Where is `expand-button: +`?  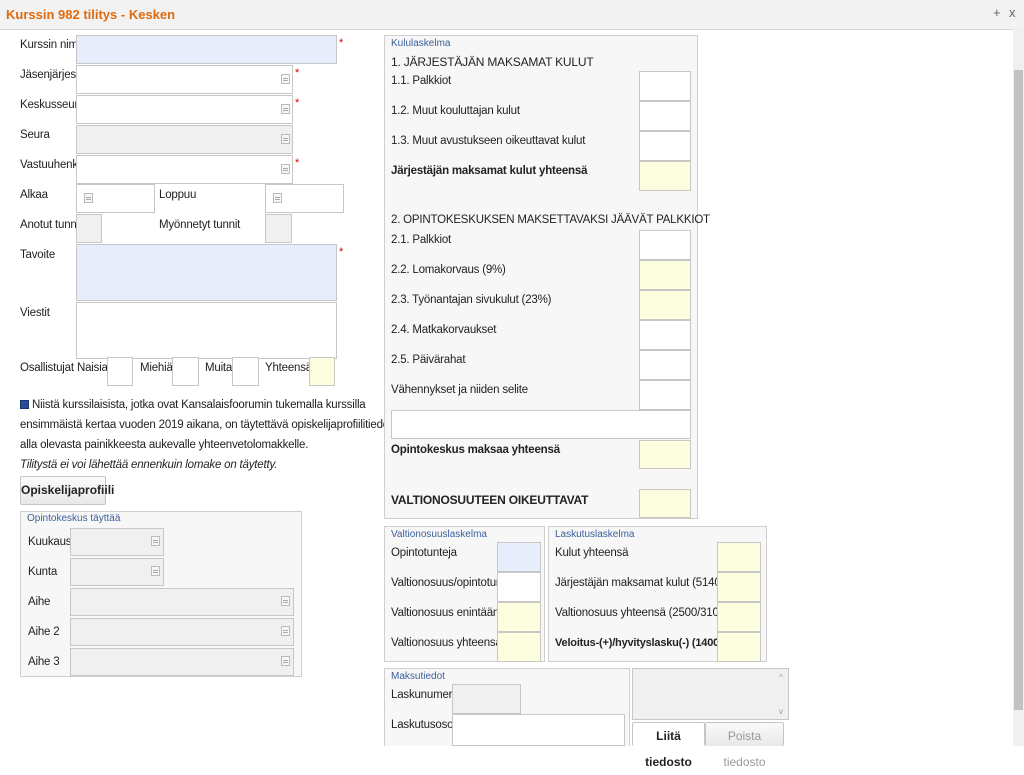
expand-button: + is located at coordinates (997, 12).